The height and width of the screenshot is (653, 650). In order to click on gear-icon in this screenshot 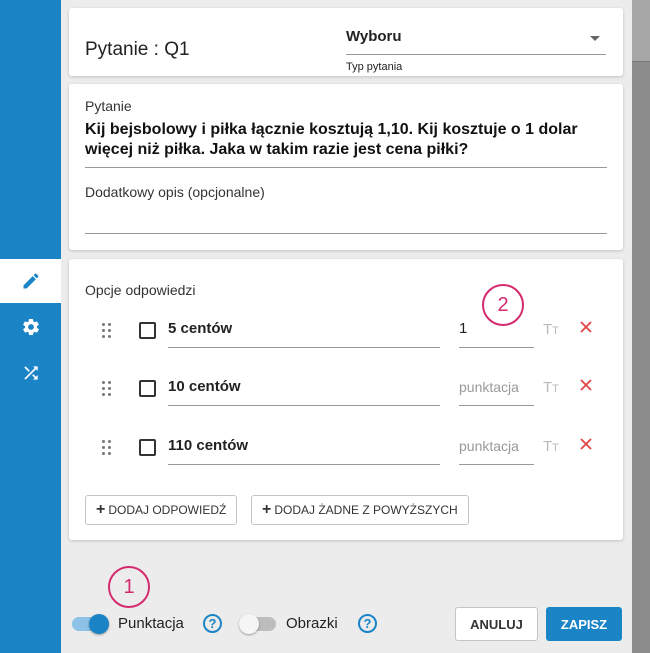, I will do `click(30, 327)`.